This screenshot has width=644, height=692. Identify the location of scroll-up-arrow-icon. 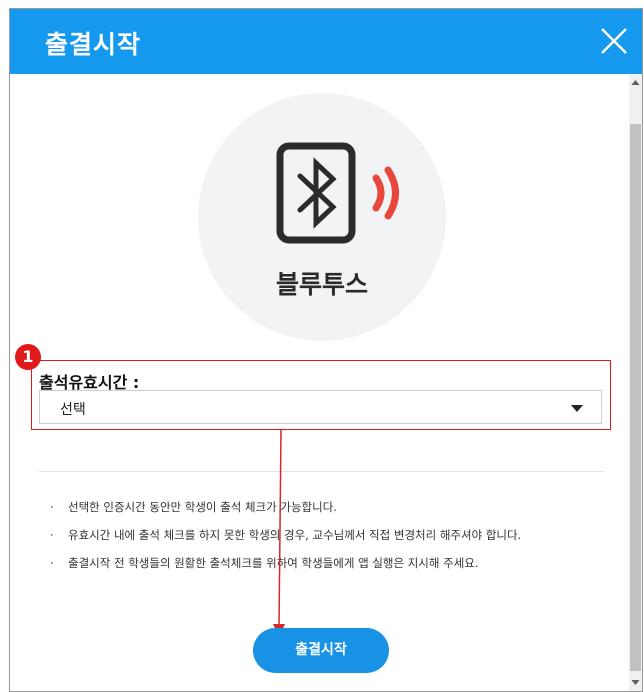
(635, 83).